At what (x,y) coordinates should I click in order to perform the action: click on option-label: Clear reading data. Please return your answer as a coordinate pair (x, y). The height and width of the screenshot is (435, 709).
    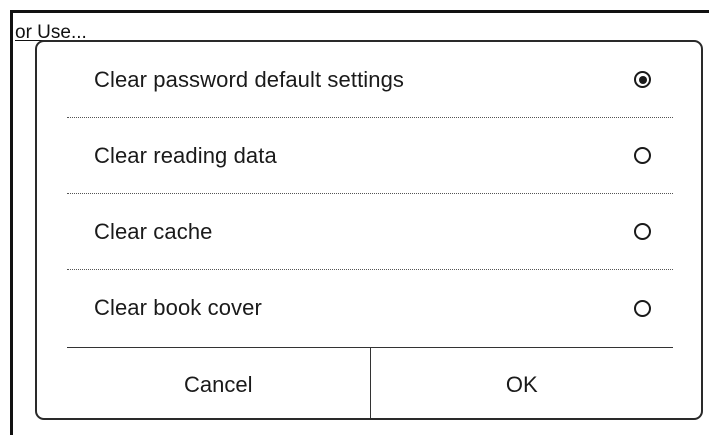
    Looking at the image, I should click on (185, 155).